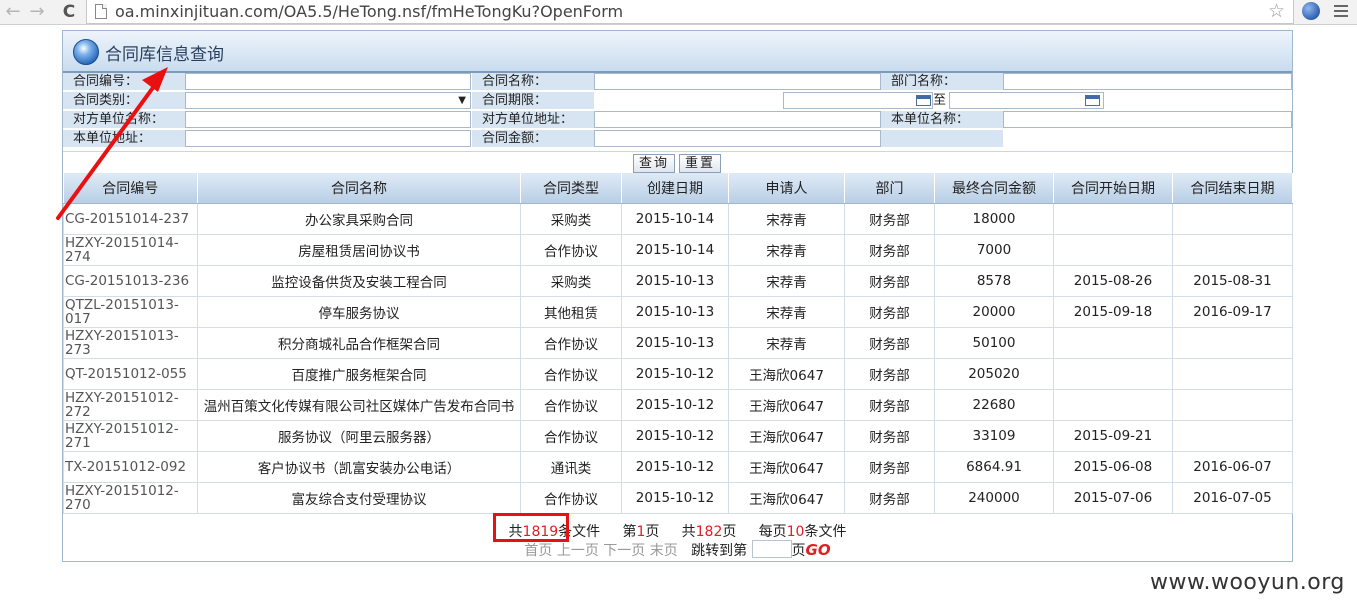  Describe the element at coordinates (155, 79) in the screenshot. I see `arrow-head` at that location.